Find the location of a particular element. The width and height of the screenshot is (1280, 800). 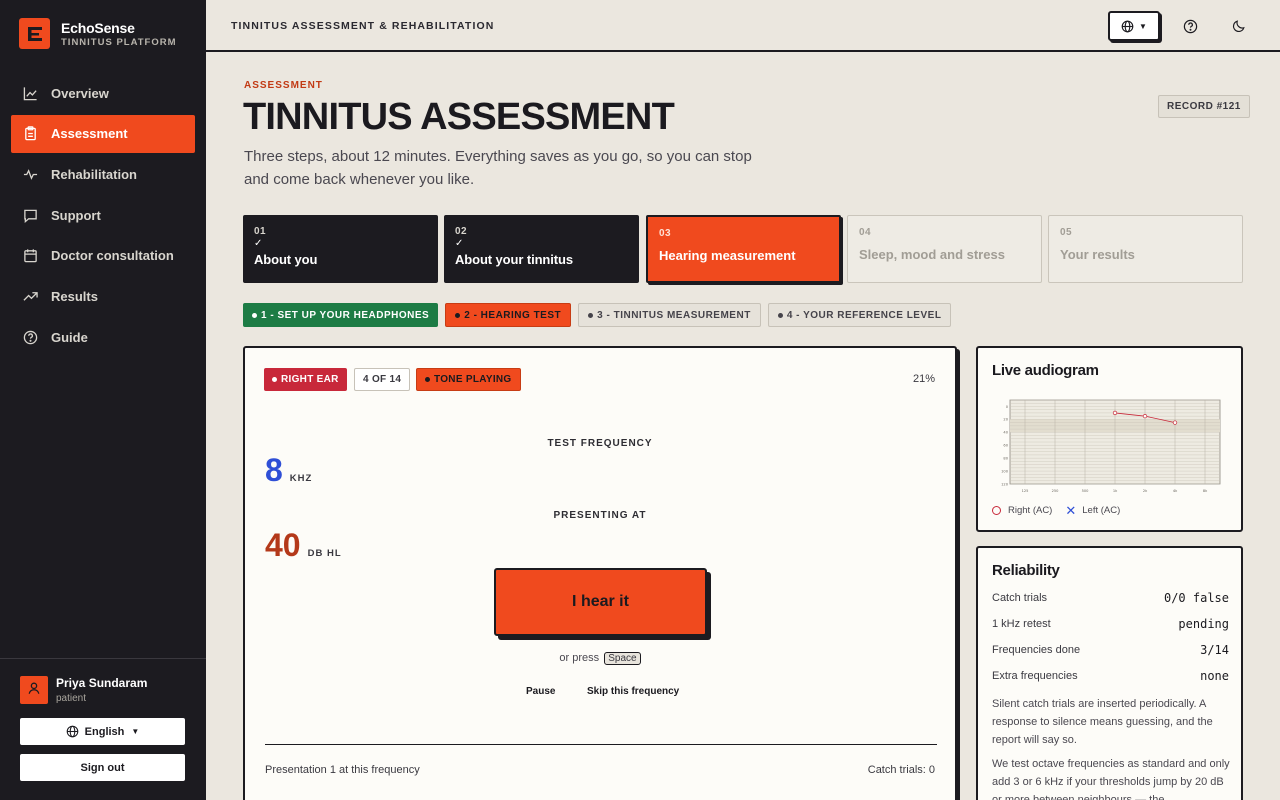

ear-label: RIGHT EAR is located at coordinates (310, 379).